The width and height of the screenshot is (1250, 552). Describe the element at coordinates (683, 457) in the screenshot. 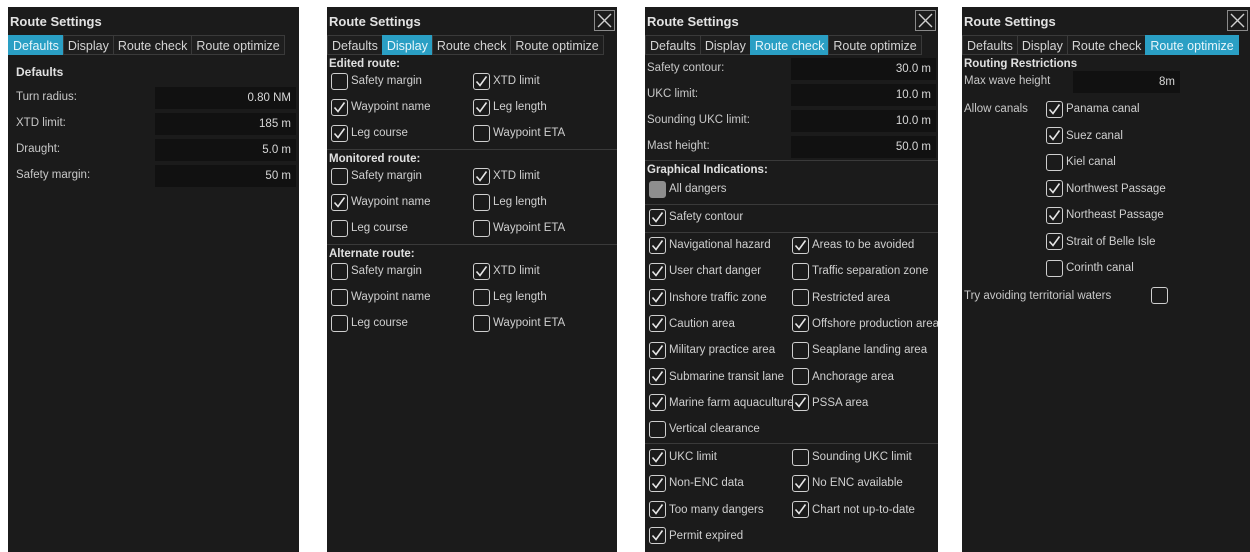

I see `checkbox-ukc-limit: UKC limit` at that location.